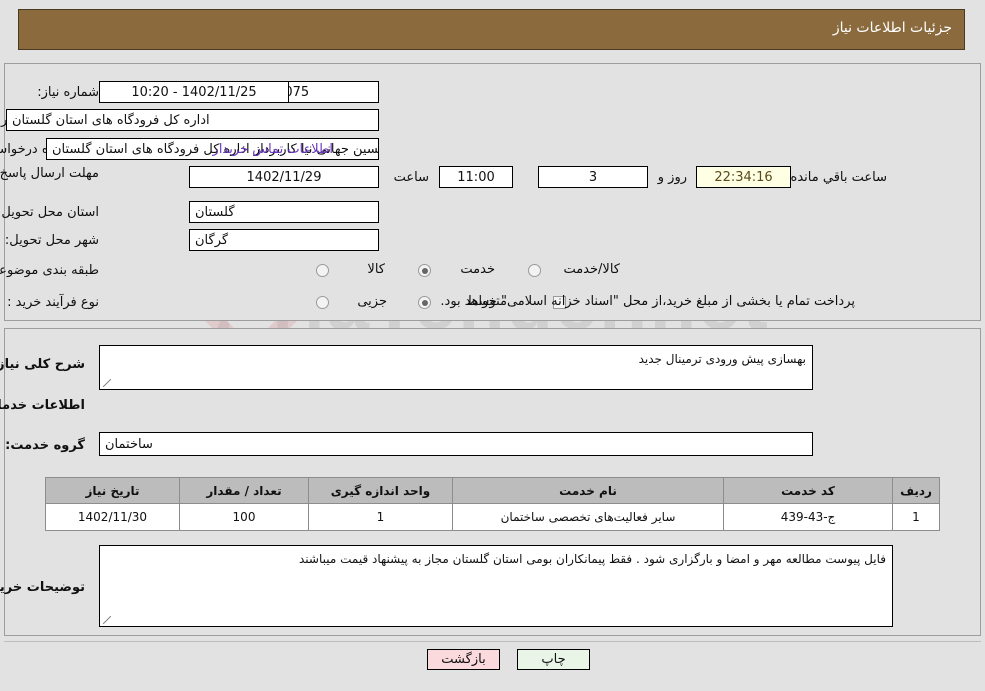 Image resolution: width=985 pixels, height=691 pixels. Describe the element at coordinates (244, 490) in the screenshot. I see `col-quantity: تعداد / مقدار` at that location.